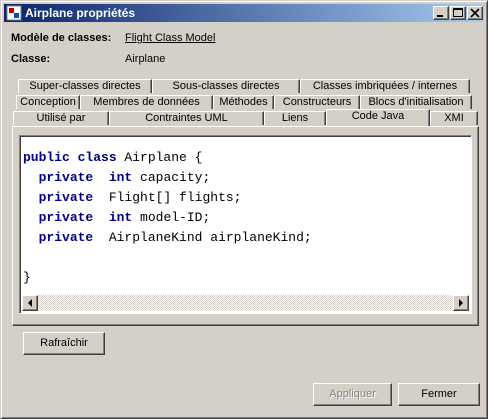  I want to click on tab-conception: Conception, so click(48, 102).